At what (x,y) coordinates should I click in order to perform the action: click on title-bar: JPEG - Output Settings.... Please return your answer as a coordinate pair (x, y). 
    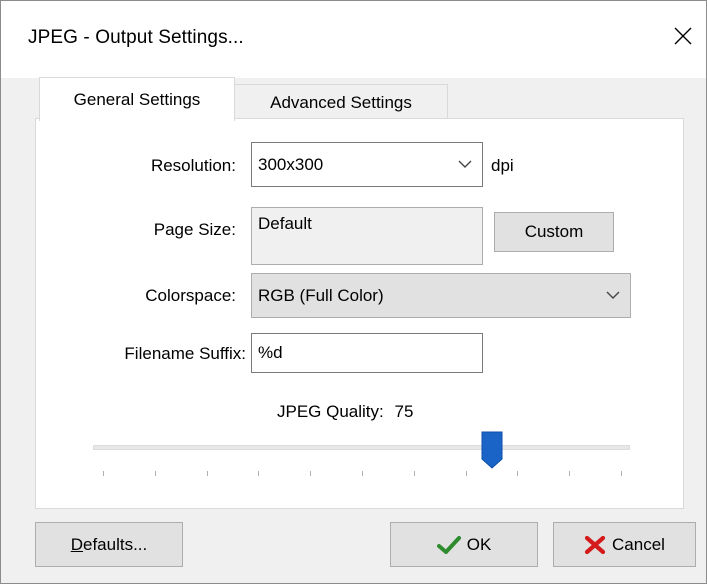
    Looking at the image, I should click on (353, 39).